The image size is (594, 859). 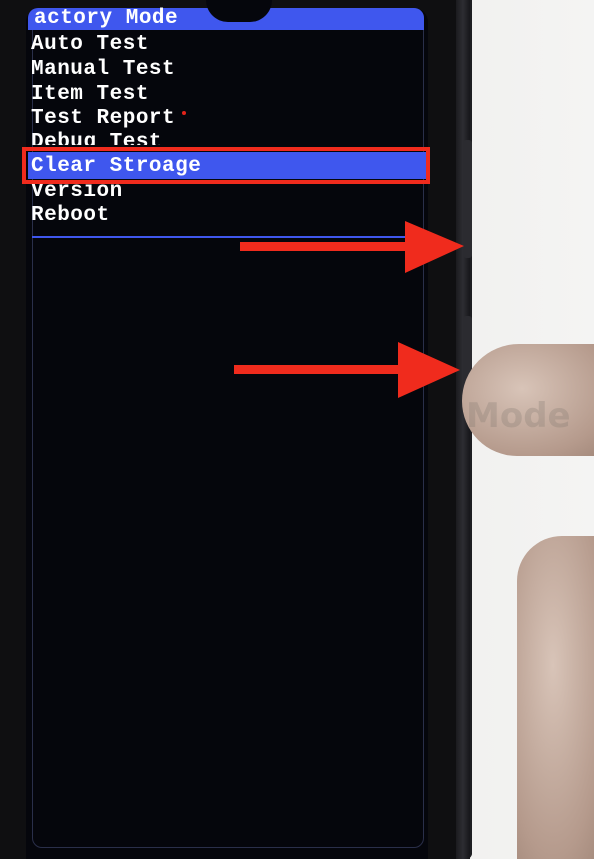 What do you see at coordinates (90, 45) in the screenshot?
I see `menu-item-auto-test: Auto Test` at bounding box center [90, 45].